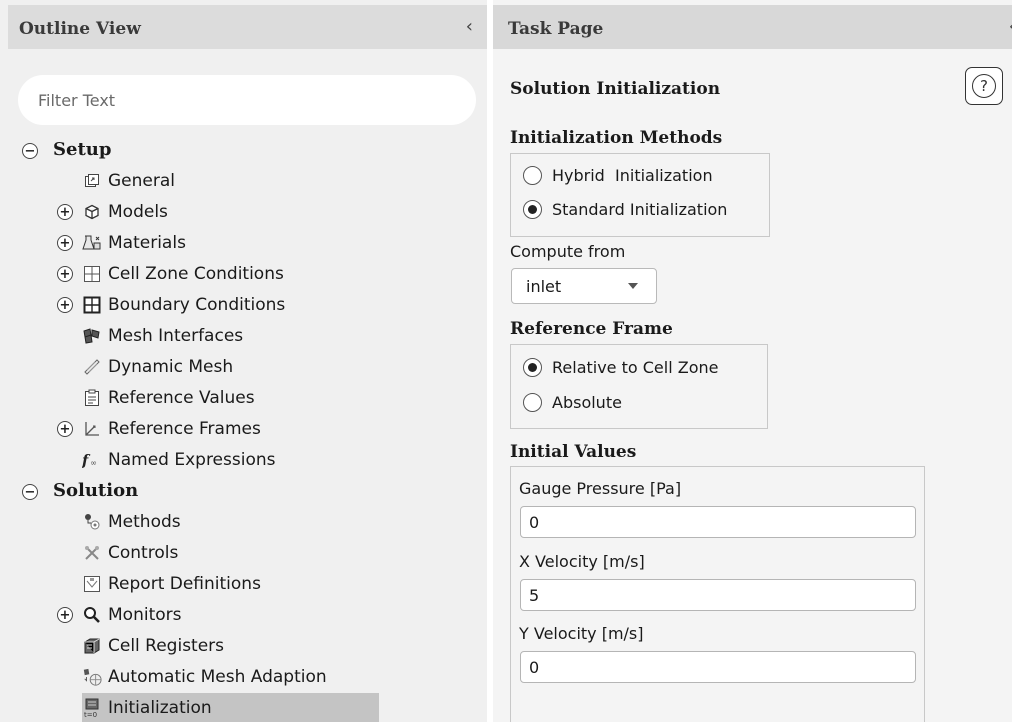  What do you see at coordinates (220, 615) in the screenshot?
I see `tree-item-monitors: + Monitors` at bounding box center [220, 615].